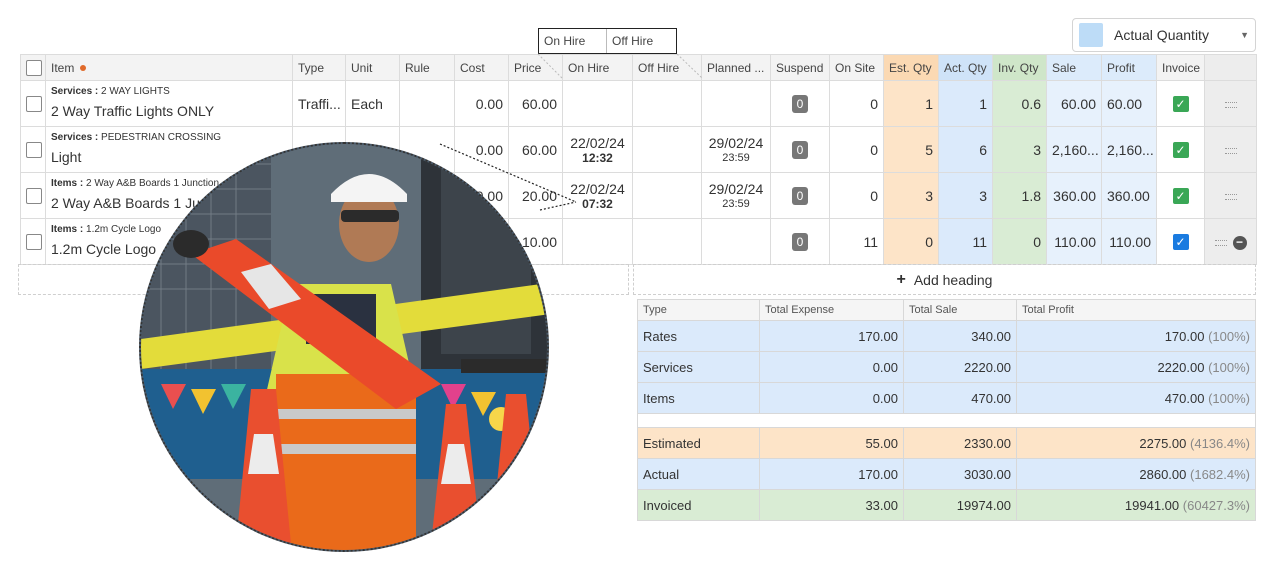  I want to click on row-actions-cell, so click(1230, 149).